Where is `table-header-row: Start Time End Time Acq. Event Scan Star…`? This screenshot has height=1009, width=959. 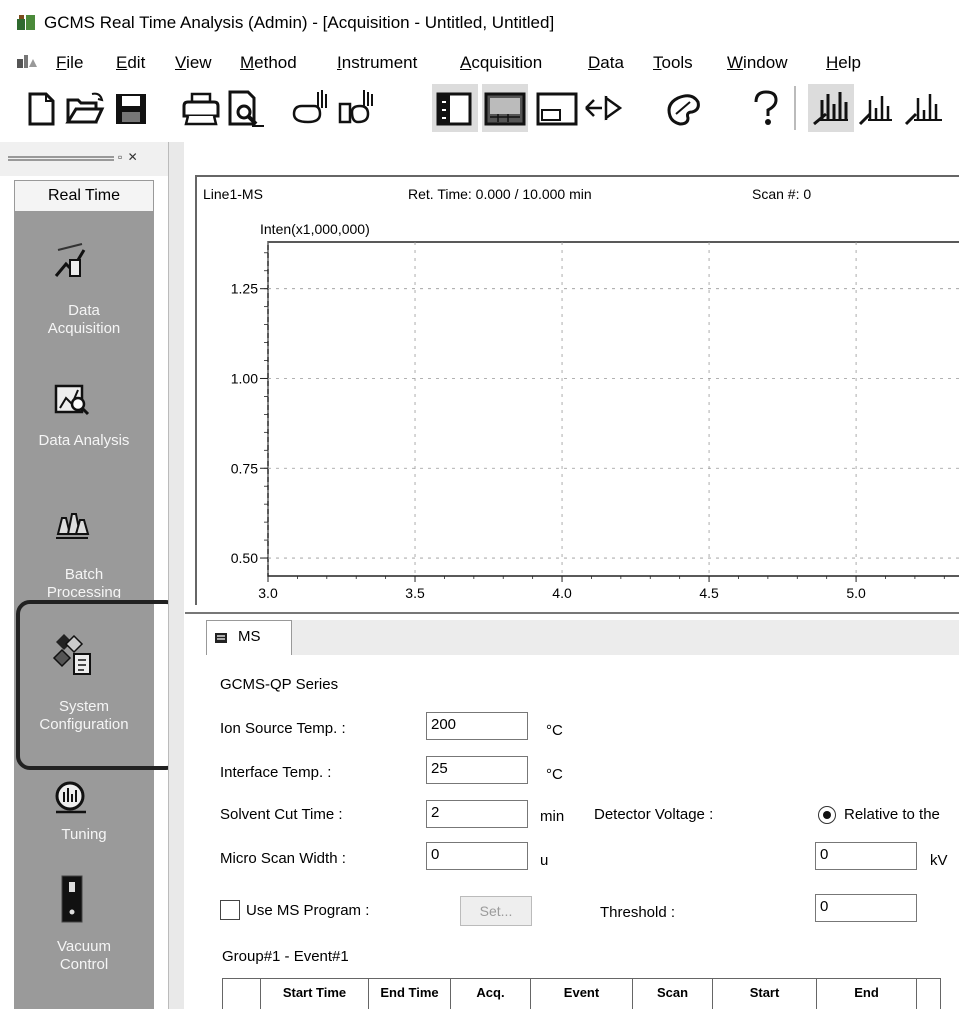
table-header-row: Start Time End Time Acq. Event Scan Star… is located at coordinates (581, 993).